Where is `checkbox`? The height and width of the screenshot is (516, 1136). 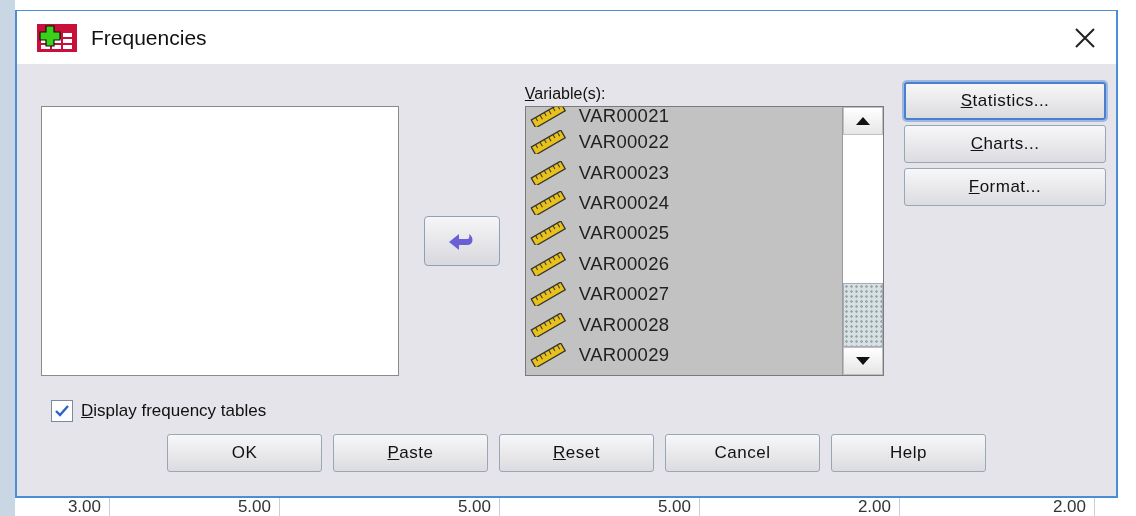
checkbox is located at coordinates (62, 411).